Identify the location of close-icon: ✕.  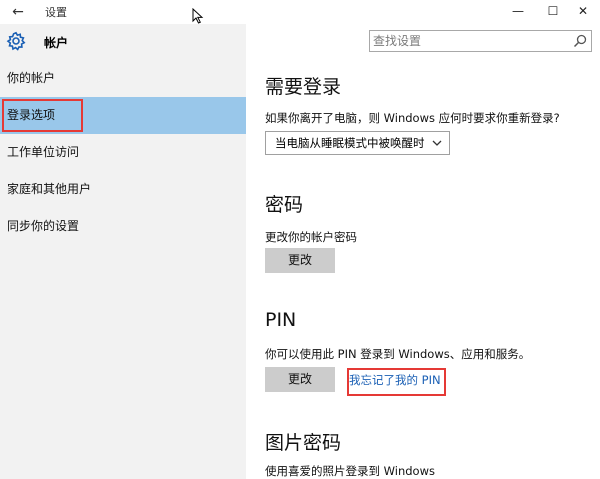
(583, 11).